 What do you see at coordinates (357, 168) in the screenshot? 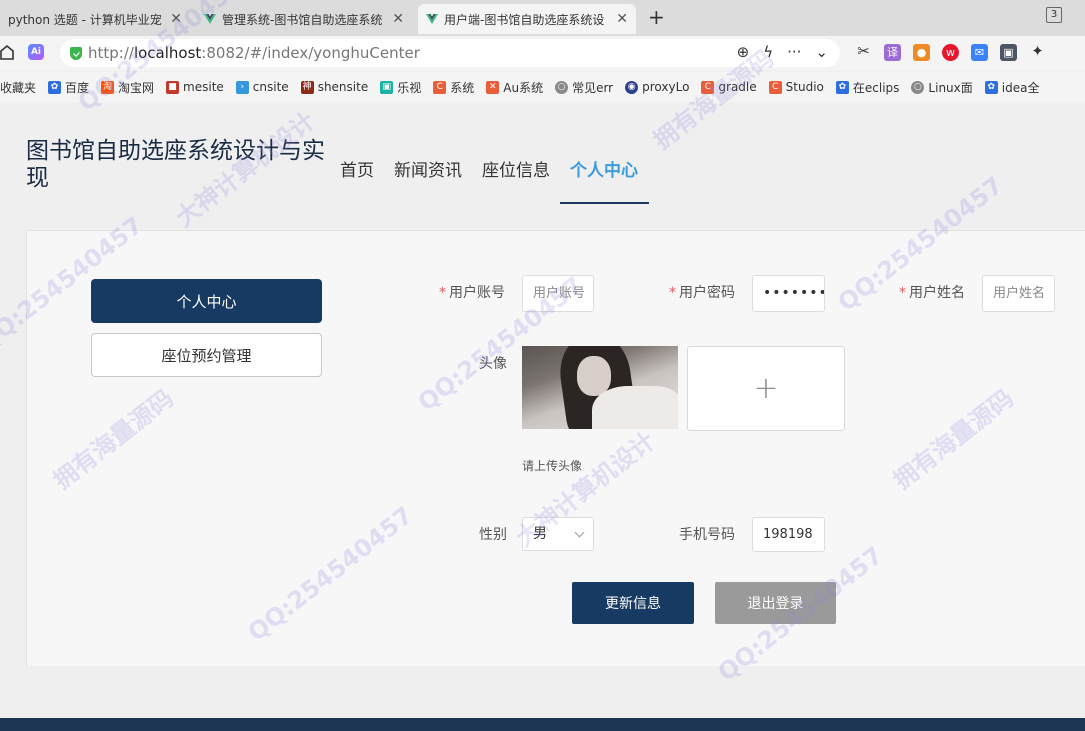
I see `nav-item-home: 首页` at bounding box center [357, 168].